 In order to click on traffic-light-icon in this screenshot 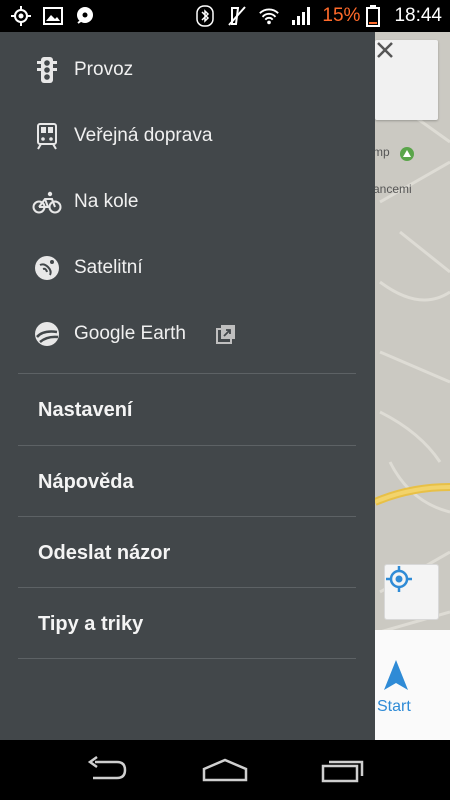, I will do `click(47, 70)`.